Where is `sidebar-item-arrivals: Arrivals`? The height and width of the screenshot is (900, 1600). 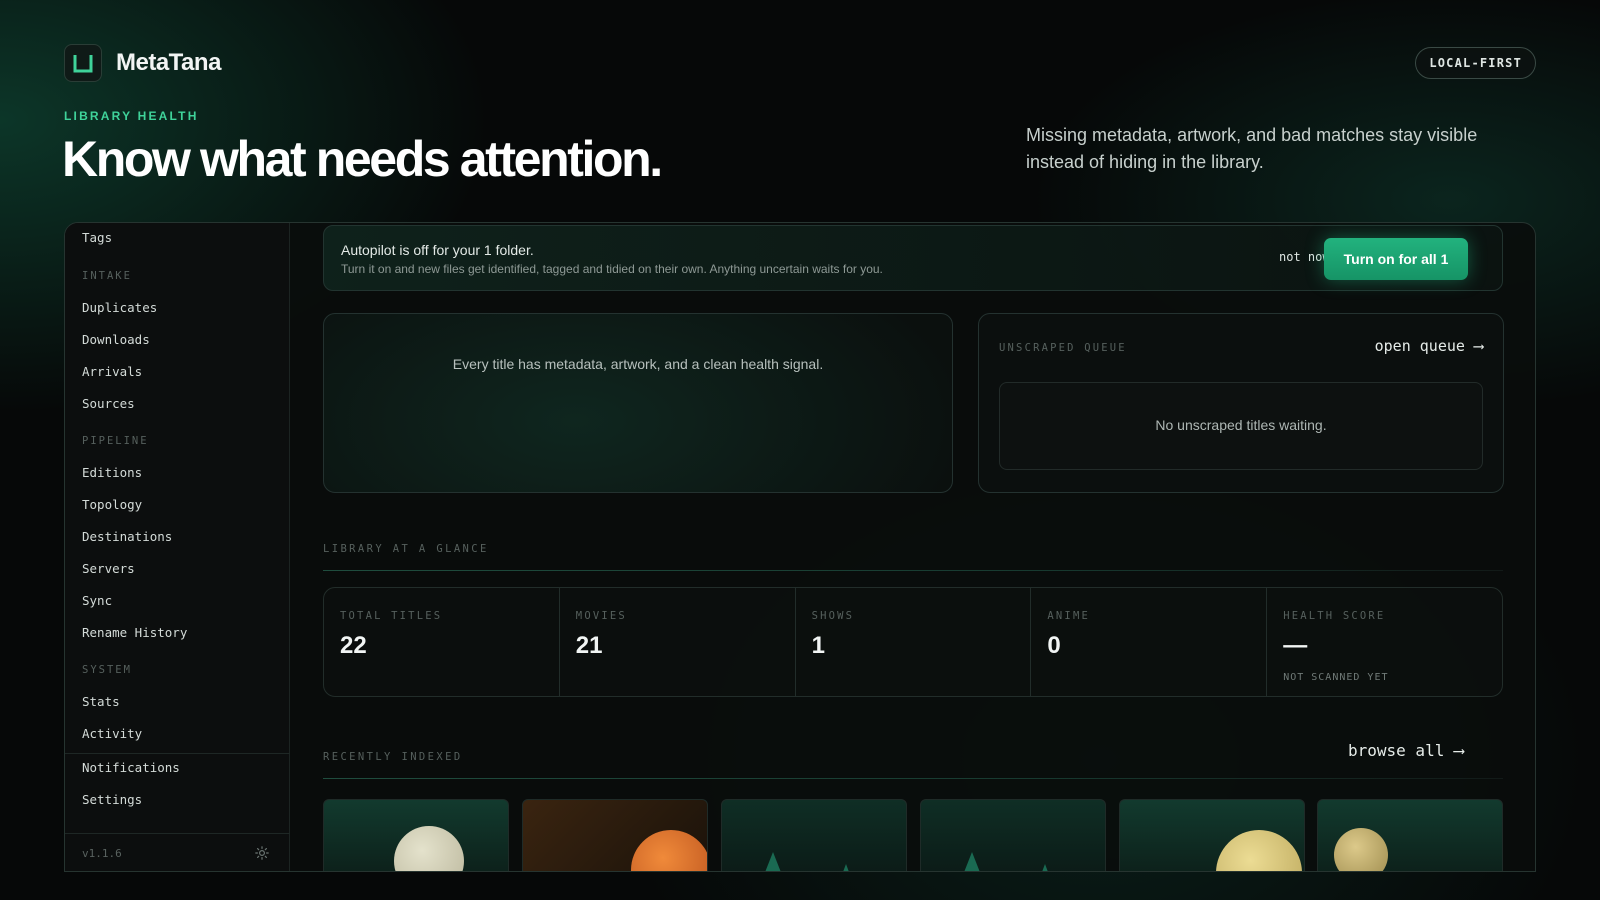 sidebar-item-arrivals: Arrivals is located at coordinates (112, 371).